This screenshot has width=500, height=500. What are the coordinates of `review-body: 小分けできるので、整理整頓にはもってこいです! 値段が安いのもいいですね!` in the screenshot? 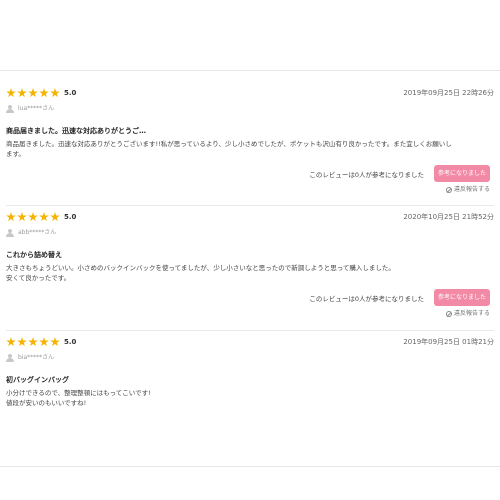 It's located at (78, 398).